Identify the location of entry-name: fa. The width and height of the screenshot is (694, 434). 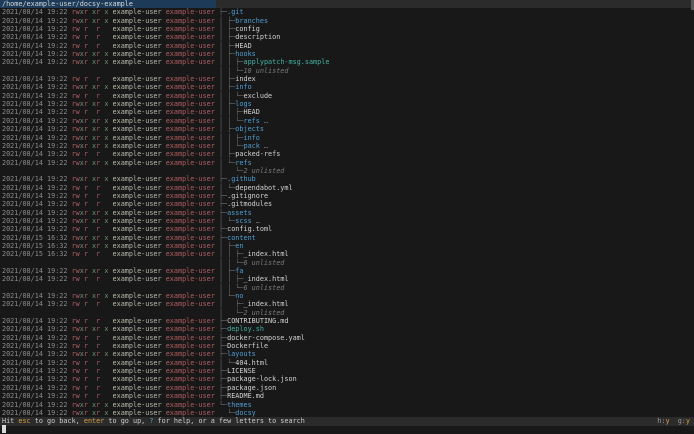
(239, 271).